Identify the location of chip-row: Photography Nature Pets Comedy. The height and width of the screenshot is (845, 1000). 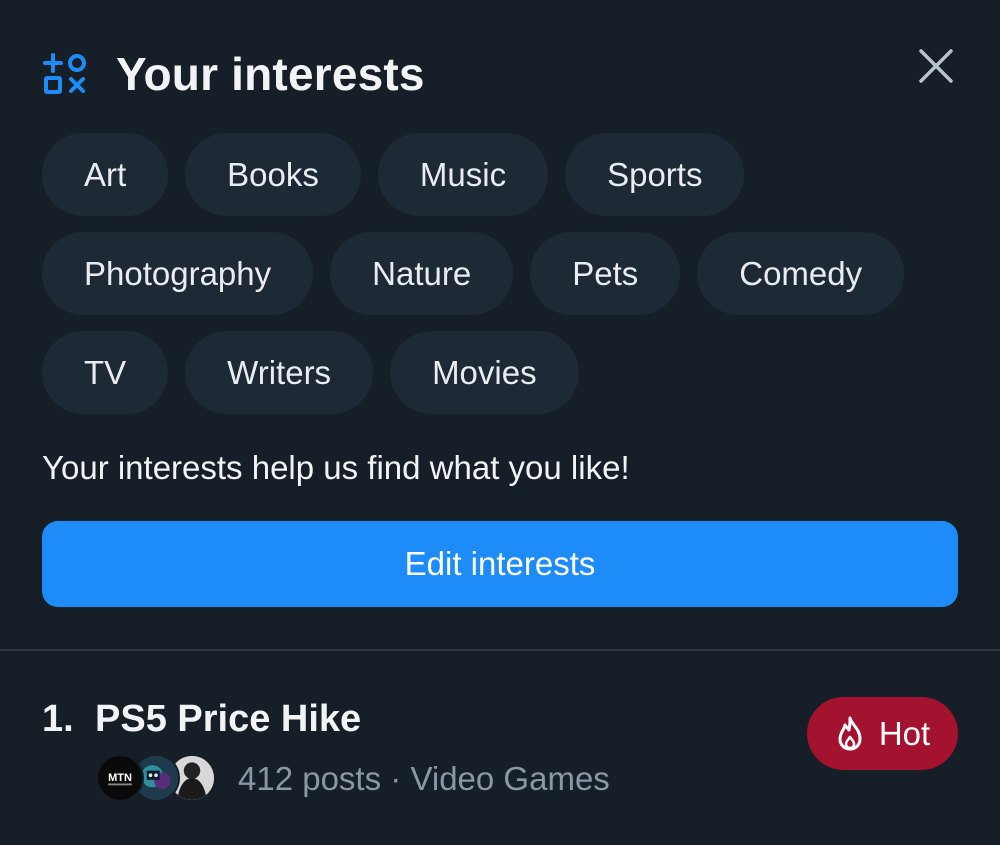
(507, 273).